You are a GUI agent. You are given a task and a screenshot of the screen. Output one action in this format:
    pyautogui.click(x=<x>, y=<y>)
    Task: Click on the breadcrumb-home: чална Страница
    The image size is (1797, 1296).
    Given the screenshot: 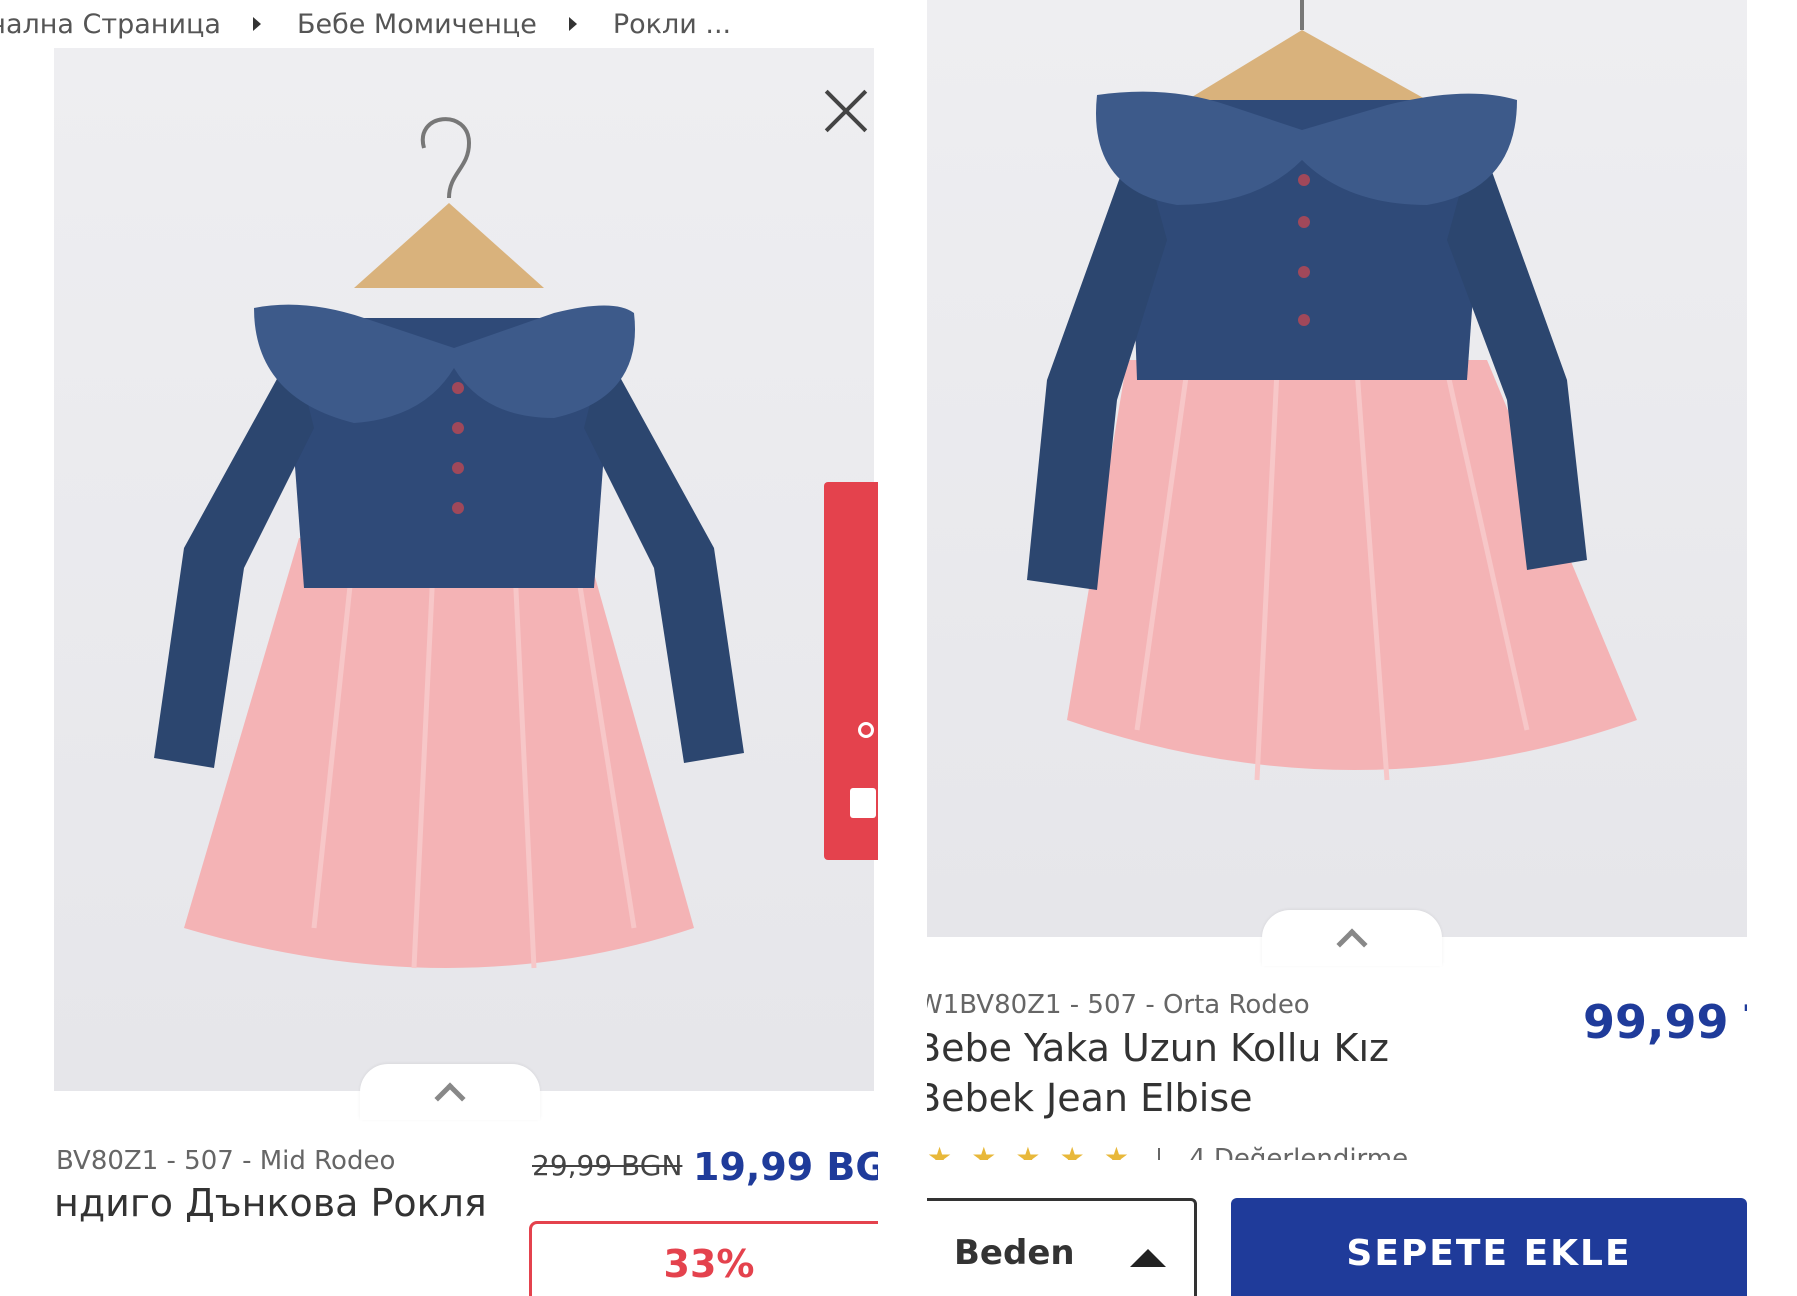 What is the action you would take?
    pyautogui.click(x=110, y=24)
    